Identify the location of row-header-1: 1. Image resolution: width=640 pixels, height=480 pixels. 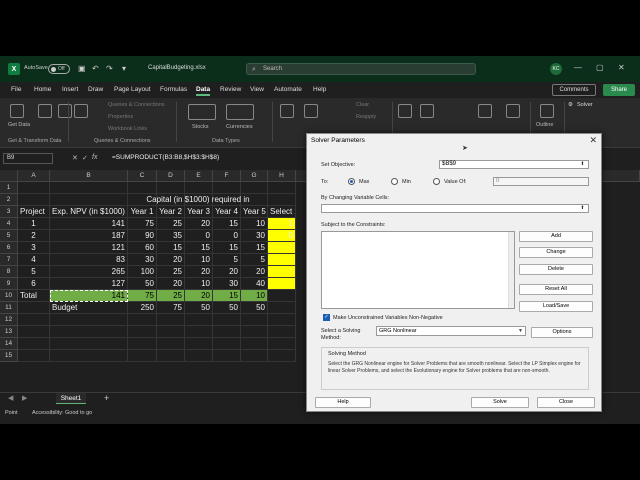
(9, 188).